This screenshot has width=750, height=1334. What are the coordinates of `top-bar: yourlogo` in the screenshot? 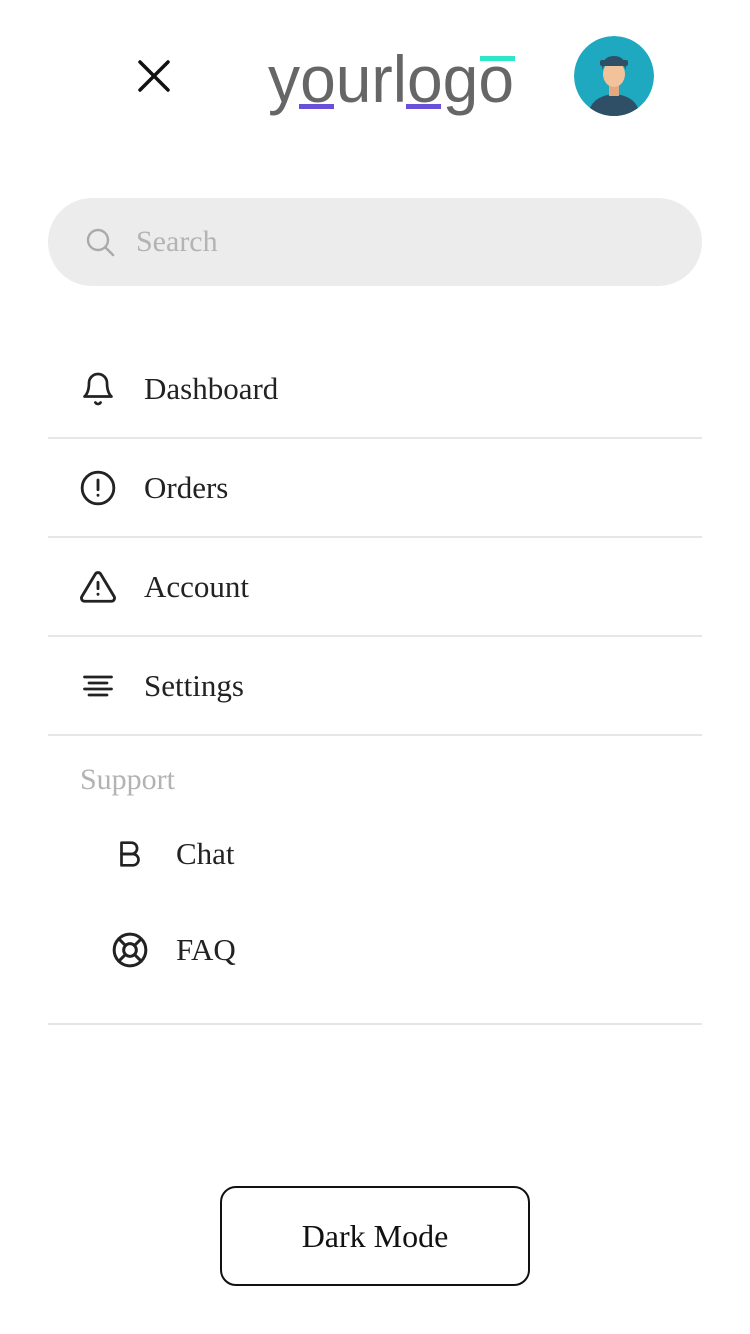 It's located at (375, 75).